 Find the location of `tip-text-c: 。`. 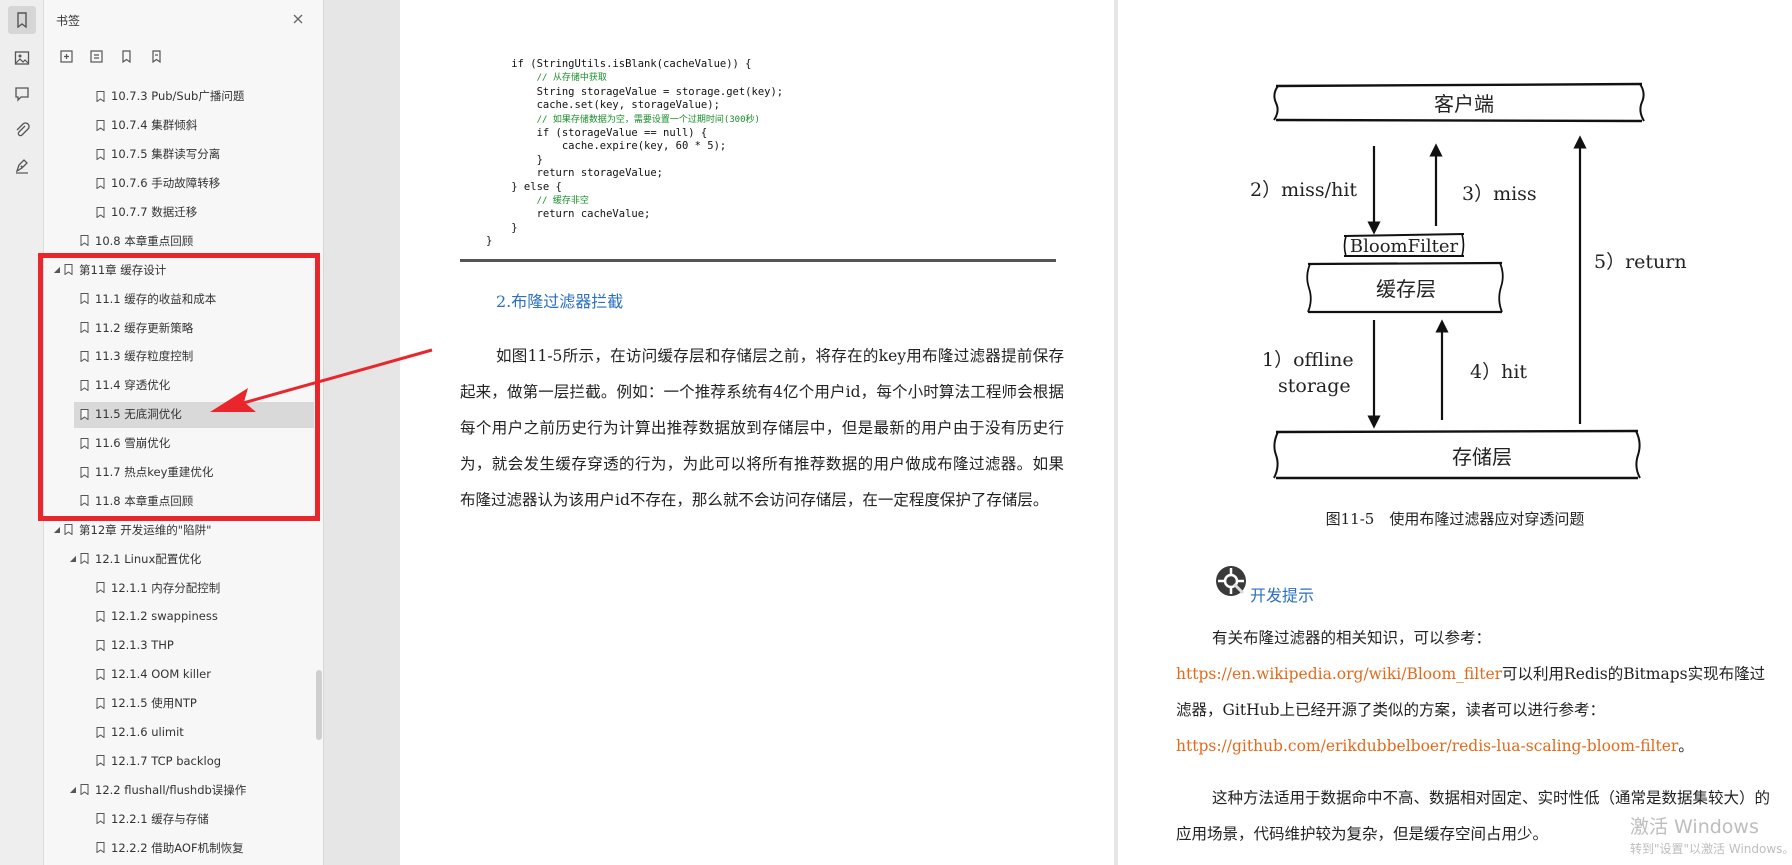

tip-text-c: 。 is located at coordinates (1686, 746).